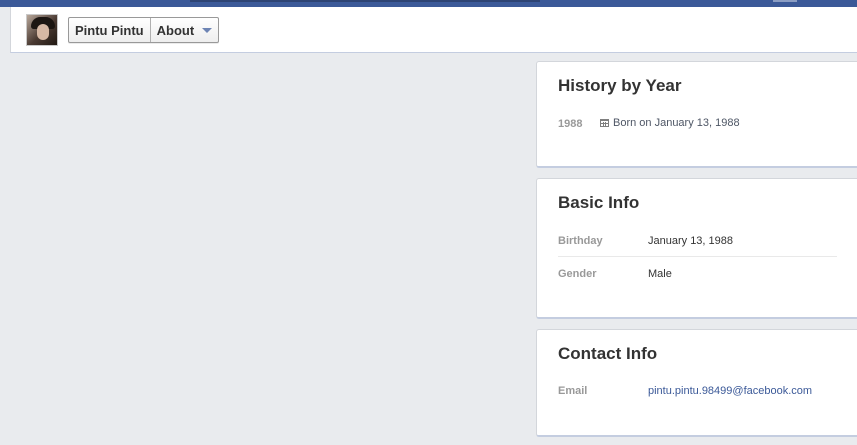 Image resolution: width=857 pixels, height=445 pixels. What do you see at coordinates (676, 123) in the screenshot?
I see `history-event-text: Born on January 13, 1988` at bounding box center [676, 123].